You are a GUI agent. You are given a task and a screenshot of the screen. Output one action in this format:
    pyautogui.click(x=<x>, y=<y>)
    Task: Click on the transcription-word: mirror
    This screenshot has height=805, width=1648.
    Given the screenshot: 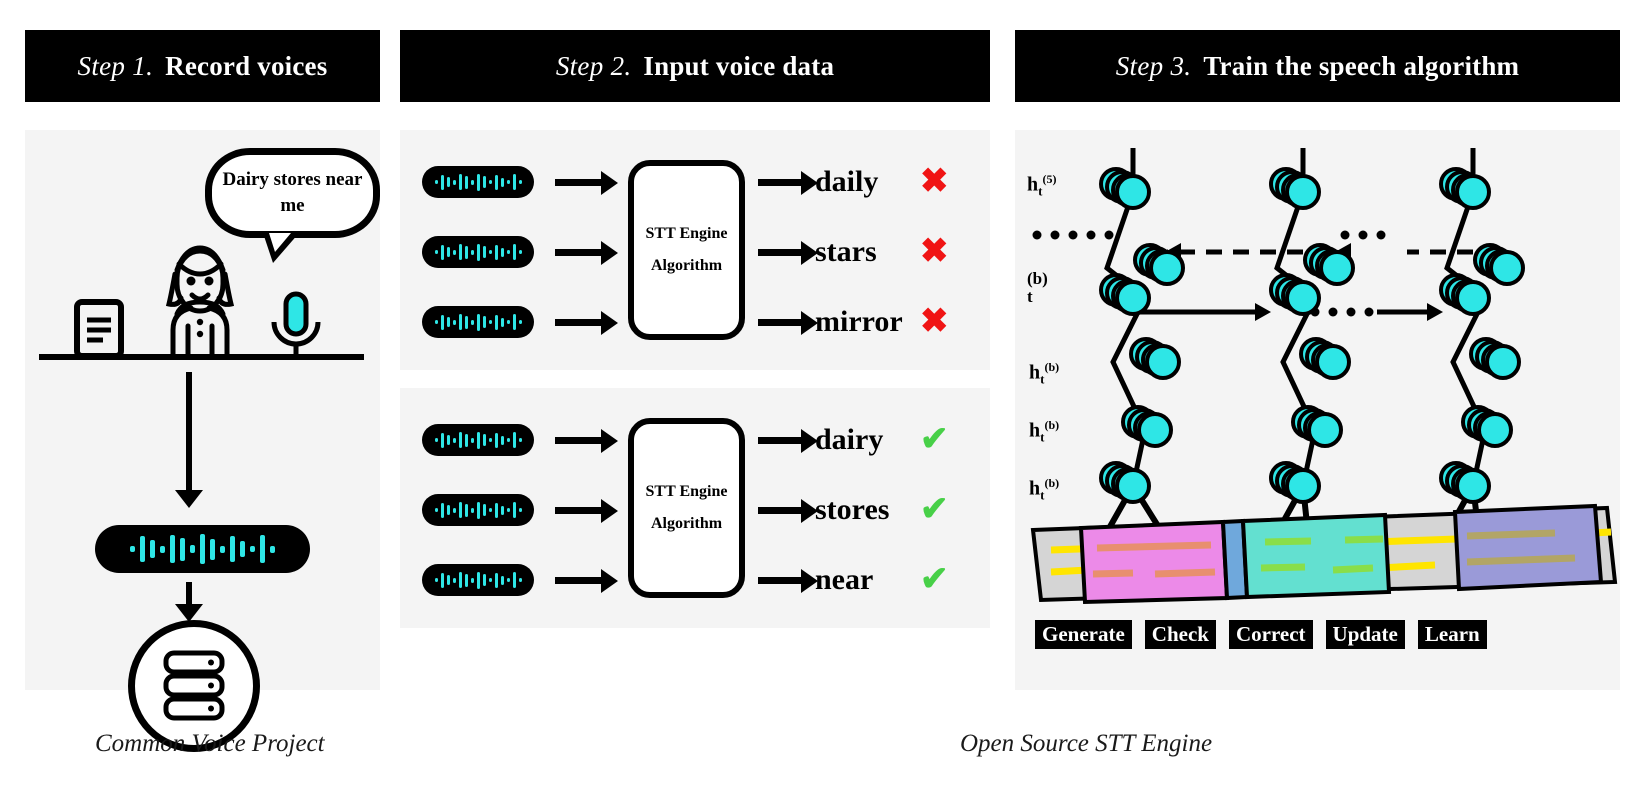 What is the action you would take?
    pyautogui.click(x=859, y=321)
    